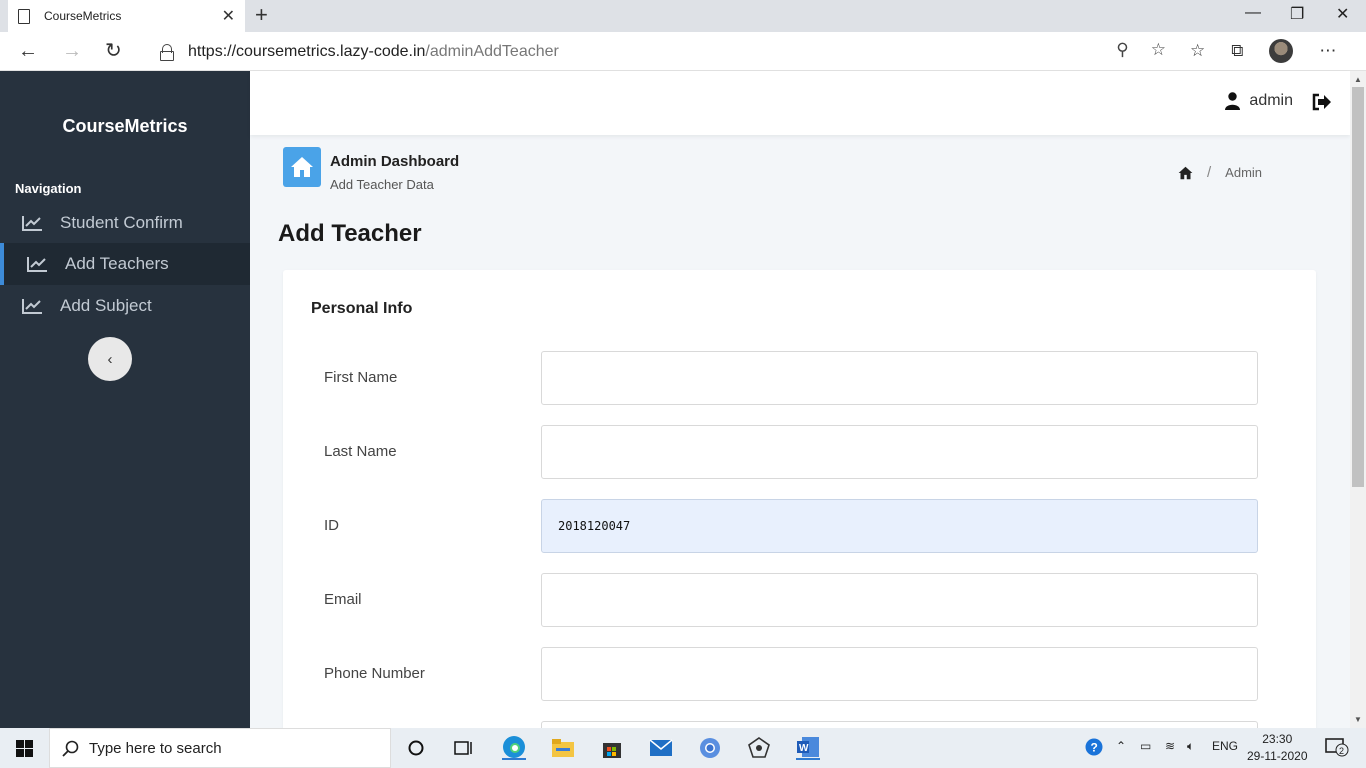 This screenshot has height=768, width=1366. What do you see at coordinates (350, 233) in the screenshot?
I see `page-title: Add Teacher` at bounding box center [350, 233].